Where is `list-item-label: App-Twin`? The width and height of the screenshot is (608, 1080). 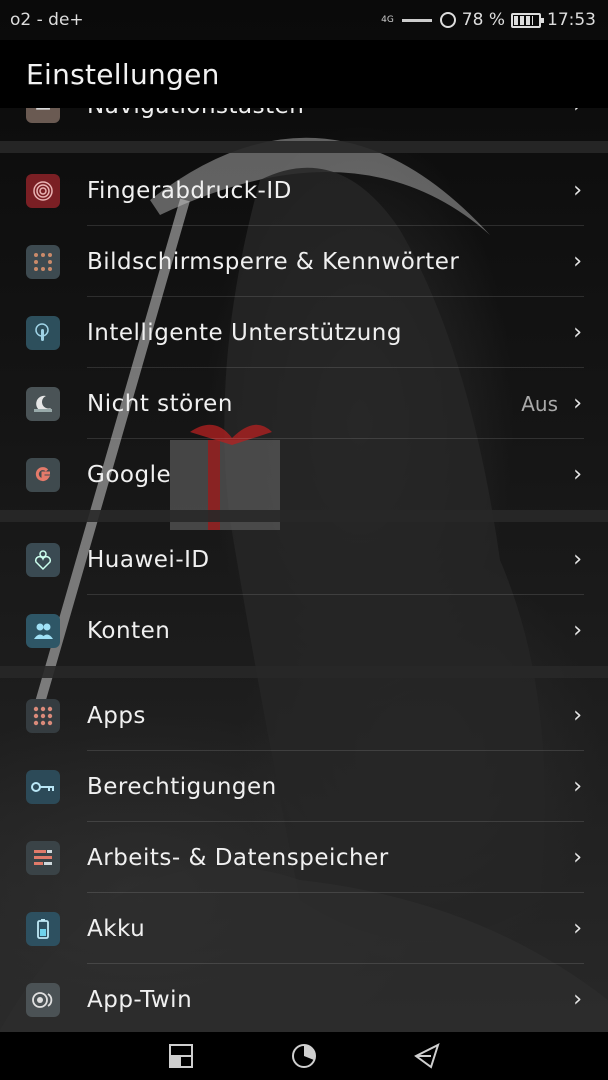 list-item-label: App-Twin is located at coordinates (140, 999).